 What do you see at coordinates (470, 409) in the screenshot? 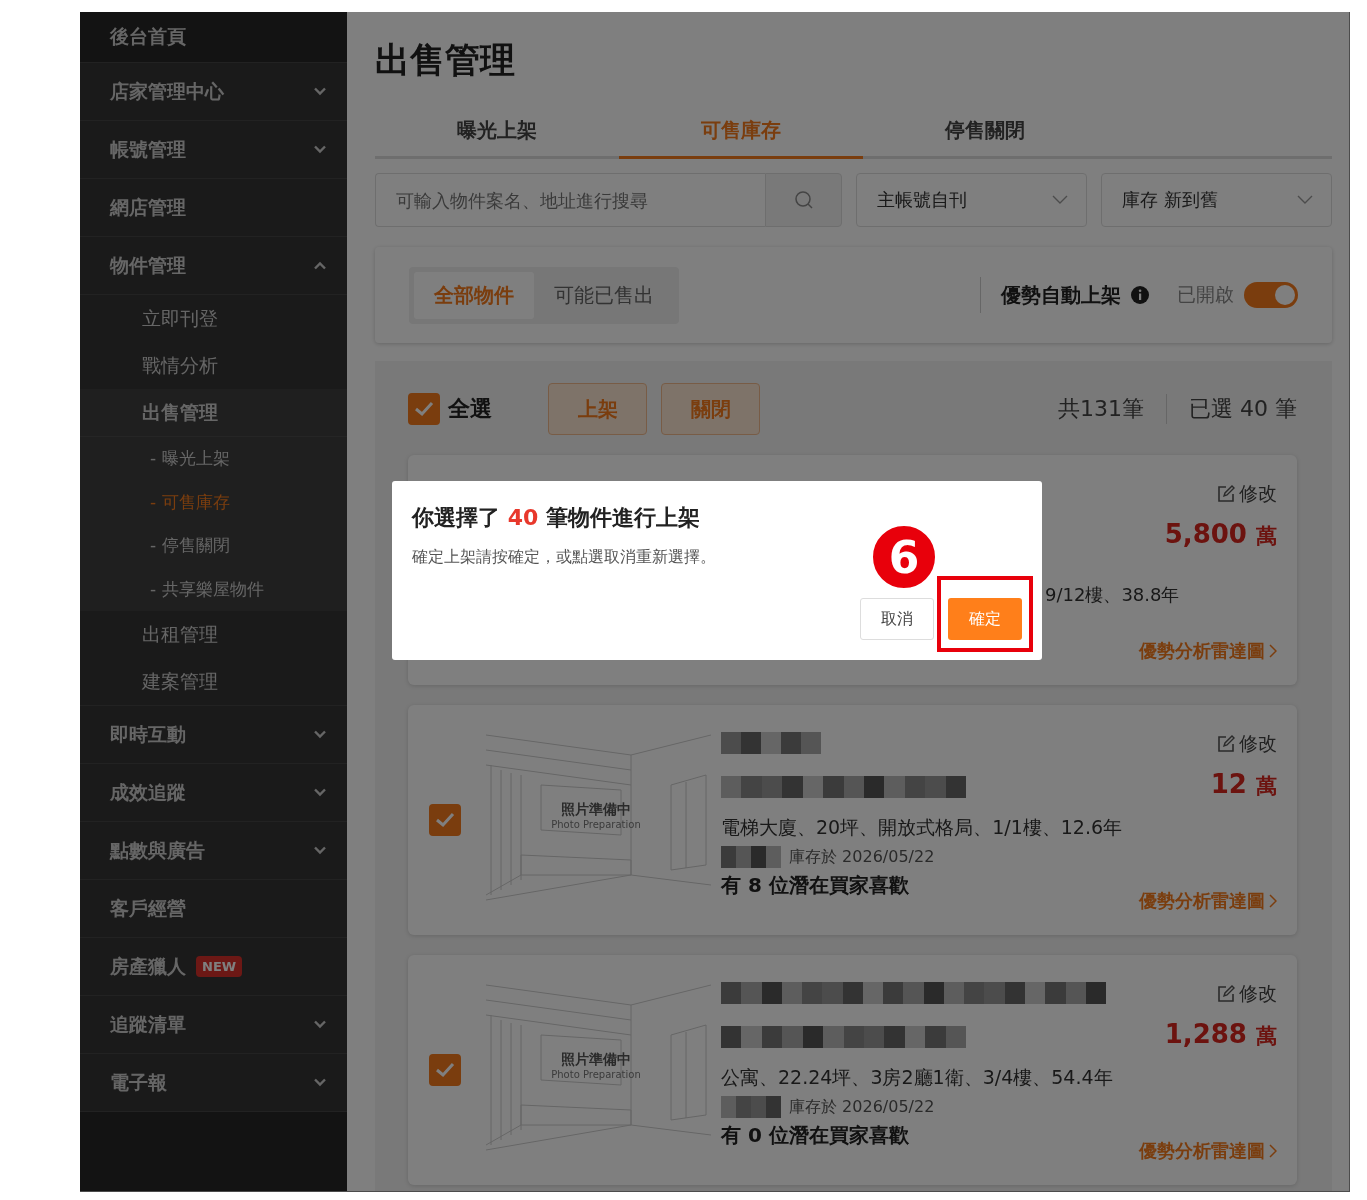
I see `select-all-label: 全選` at bounding box center [470, 409].